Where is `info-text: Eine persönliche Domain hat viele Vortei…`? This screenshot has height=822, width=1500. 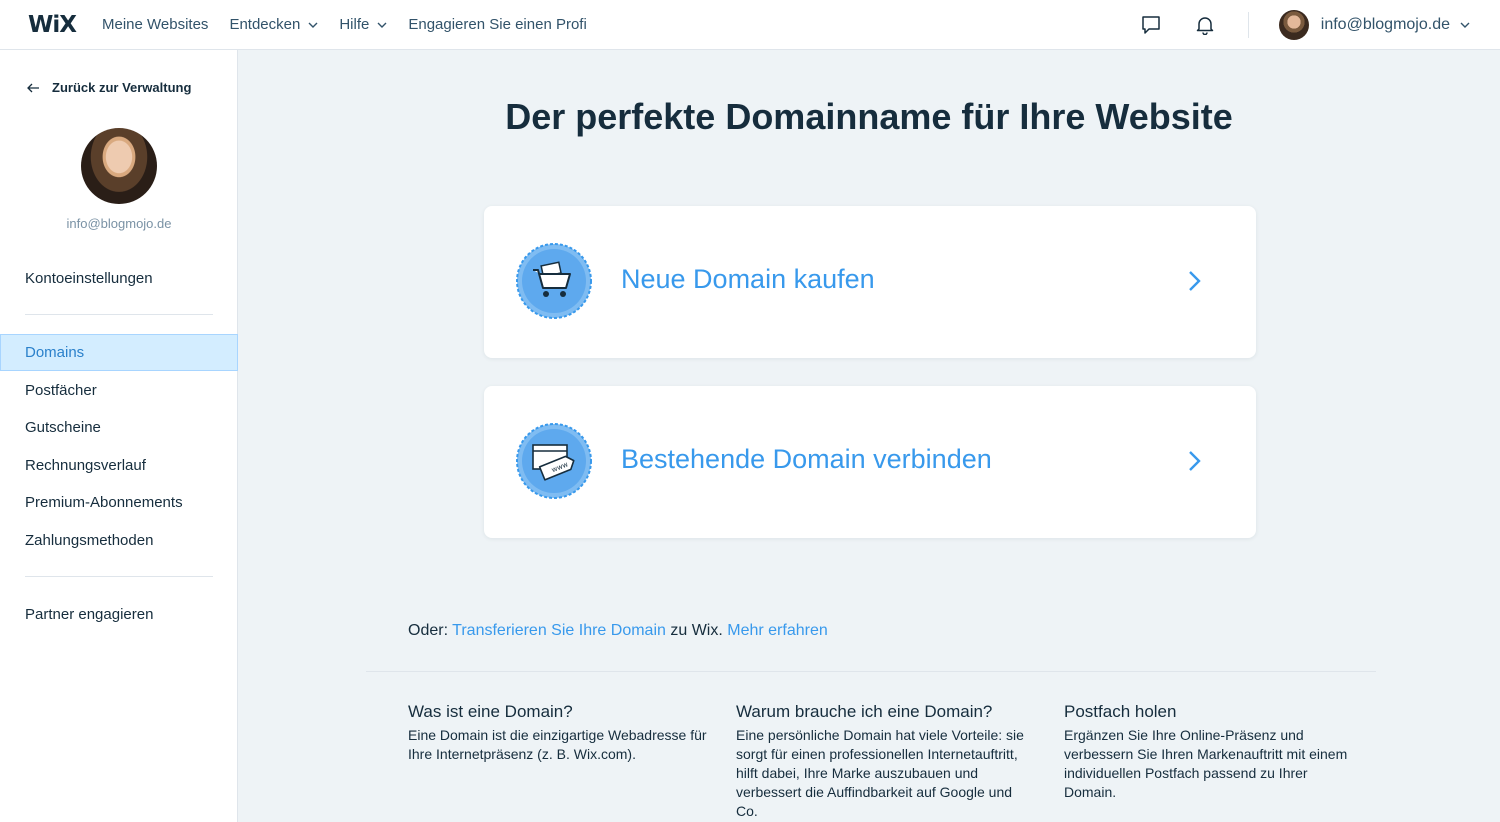 info-text: Eine persönliche Domain hat viele Vortei… is located at coordinates (880, 773).